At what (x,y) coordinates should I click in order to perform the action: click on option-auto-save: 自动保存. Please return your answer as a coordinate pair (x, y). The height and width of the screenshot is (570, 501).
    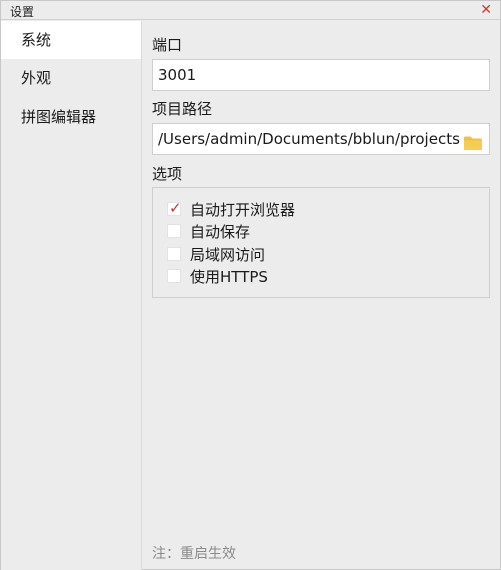
    Looking at the image, I should click on (208, 231).